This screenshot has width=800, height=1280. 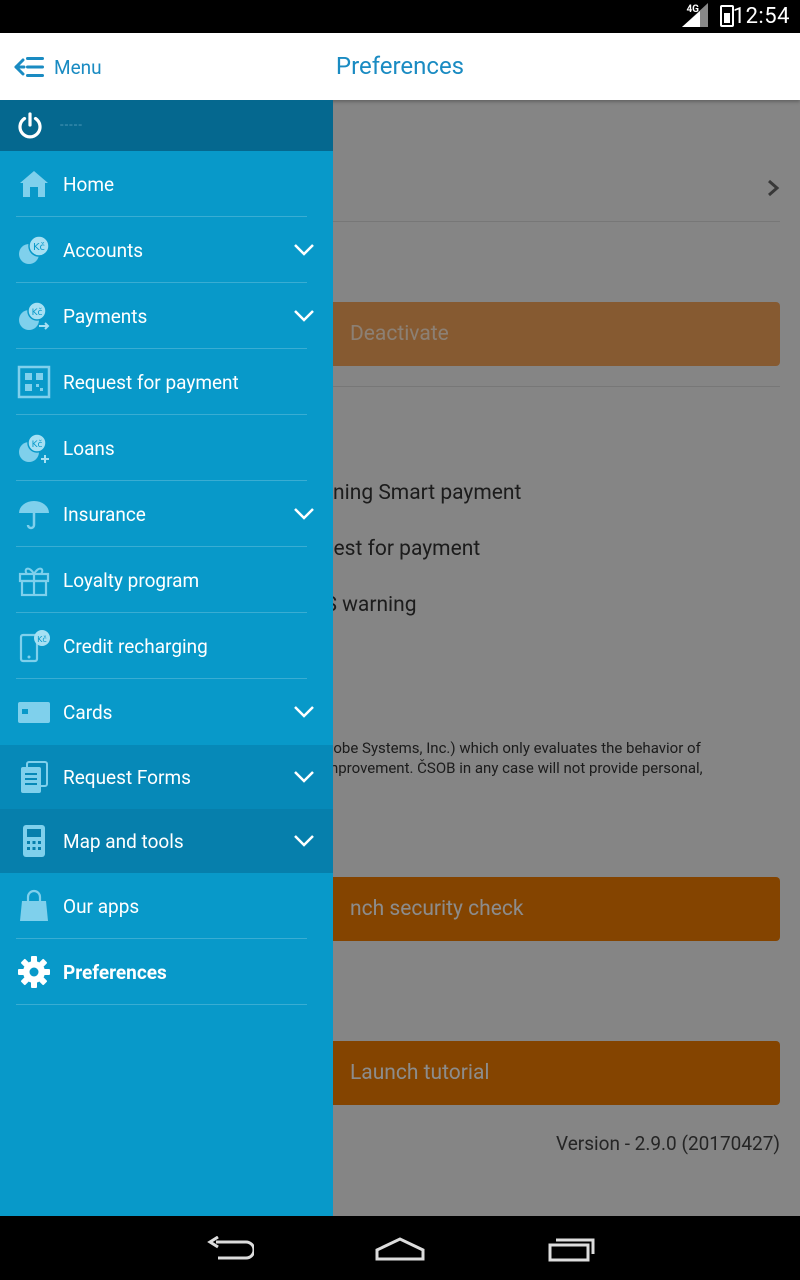 I want to click on system-nav-bar, so click(x=400, y=1248).